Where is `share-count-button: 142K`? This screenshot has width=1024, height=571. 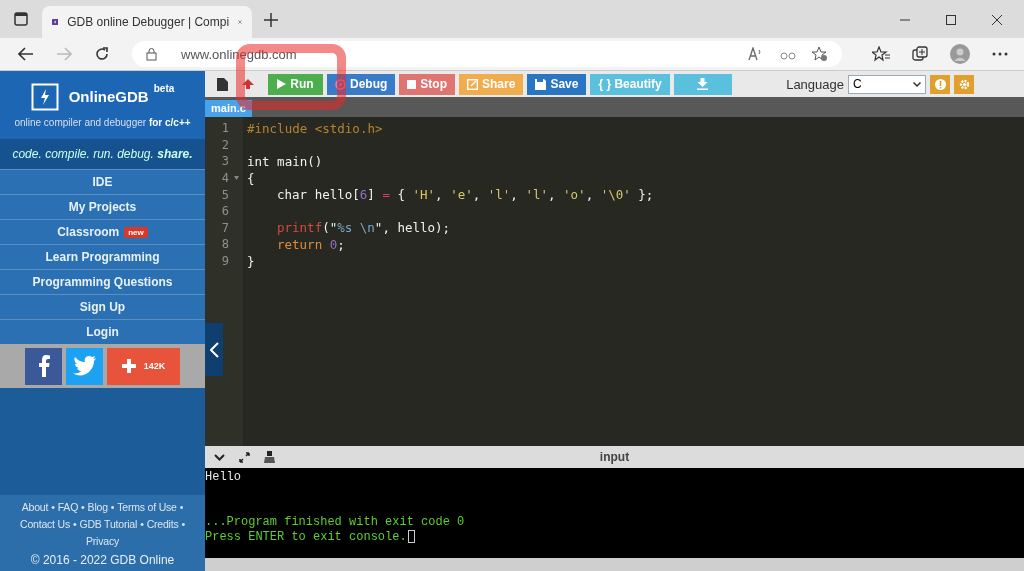
share-count-button: 142K is located at coordinates (143, 366).